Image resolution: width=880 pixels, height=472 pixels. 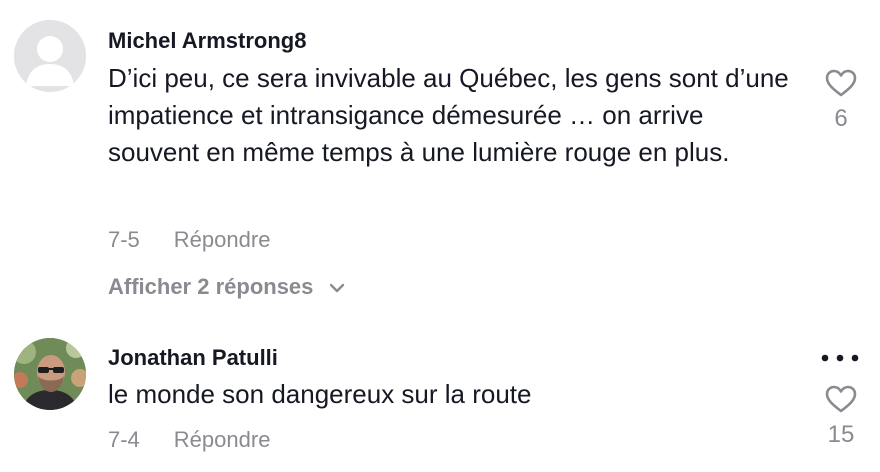 I want to click on user-photo, so click(x=50, y=374).